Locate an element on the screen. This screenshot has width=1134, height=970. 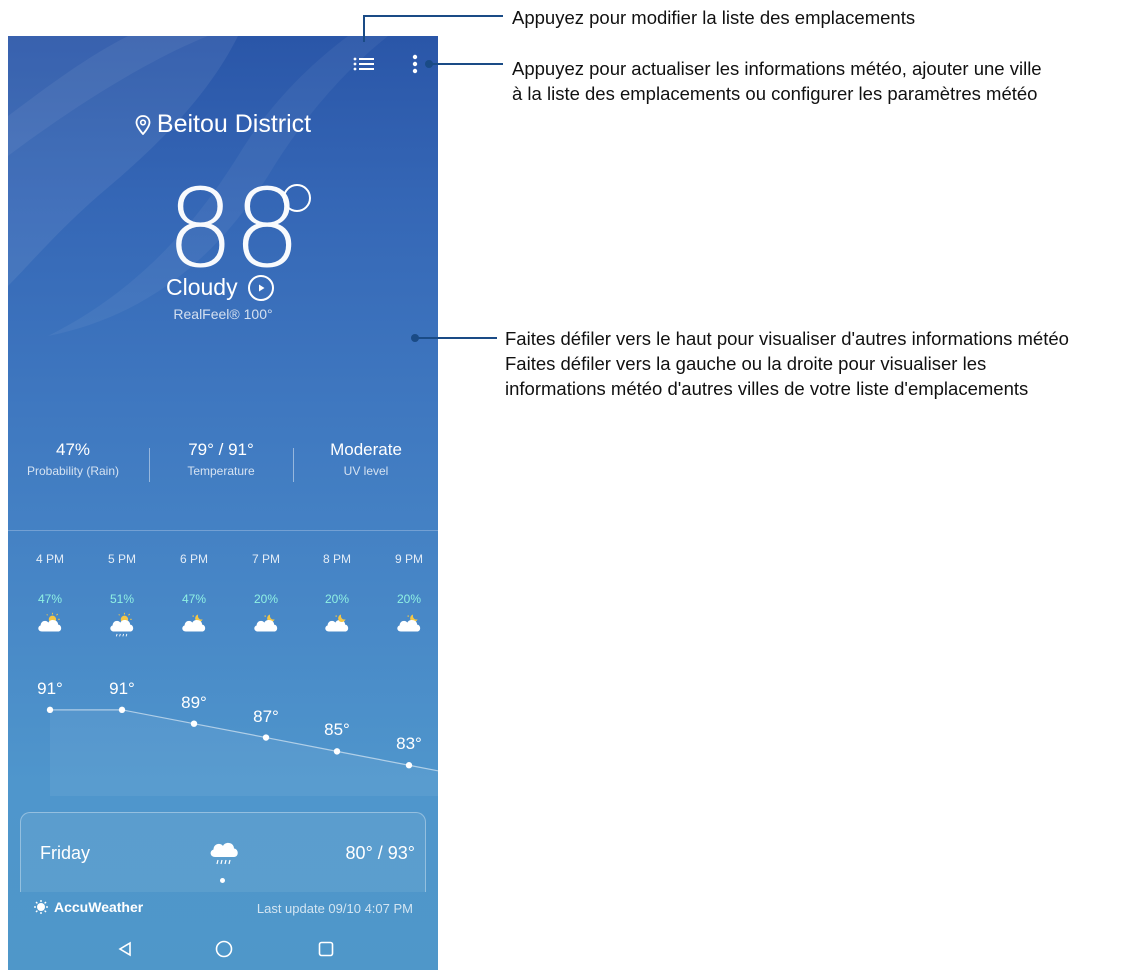
more-vertical-icon is located at coordinates (415, 64).